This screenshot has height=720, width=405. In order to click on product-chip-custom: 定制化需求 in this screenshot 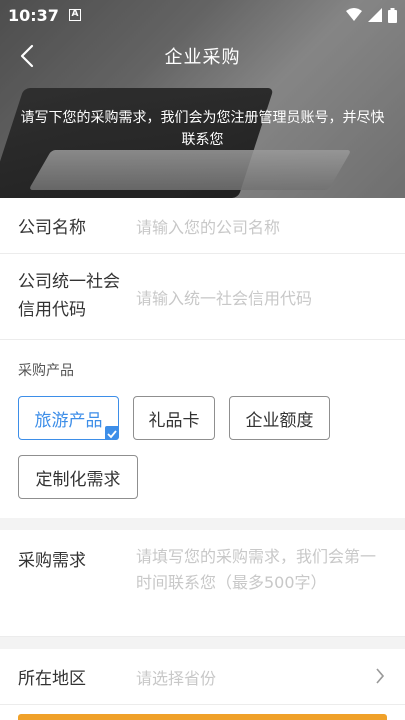, I will do `click(78, 477)`.